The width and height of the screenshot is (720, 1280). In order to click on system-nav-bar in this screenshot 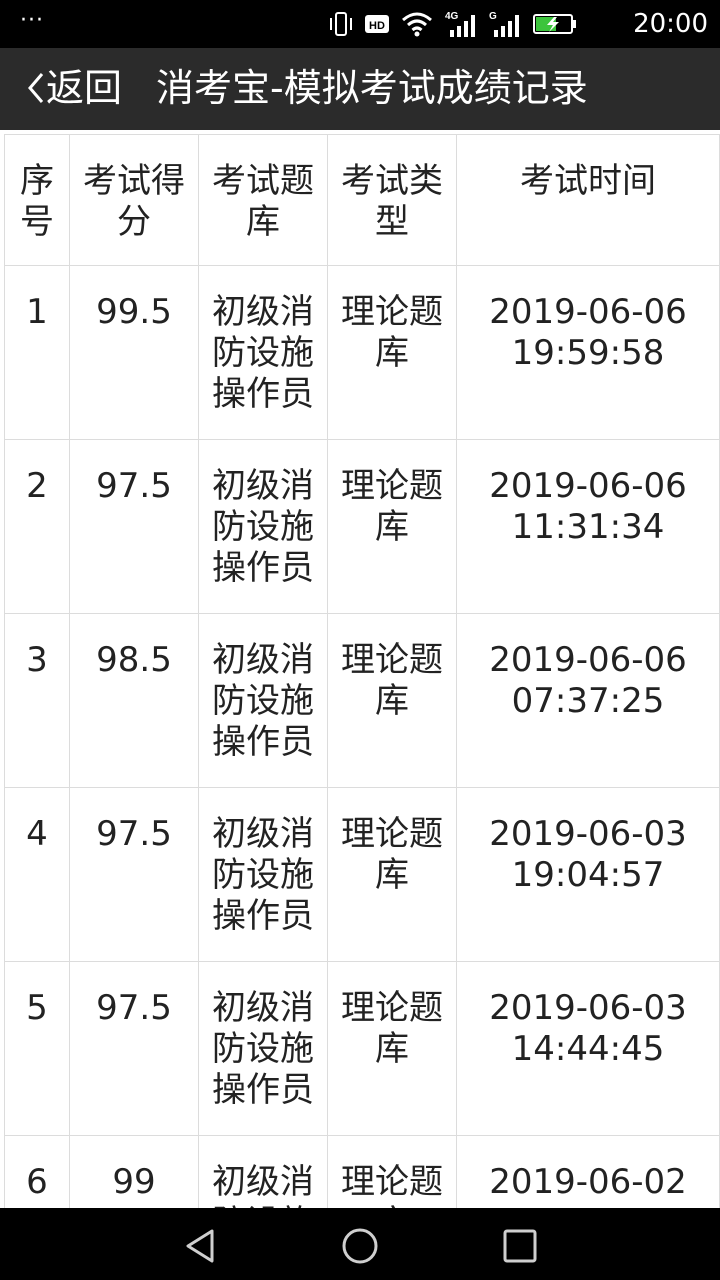, I will do `click(360, 1244)`.